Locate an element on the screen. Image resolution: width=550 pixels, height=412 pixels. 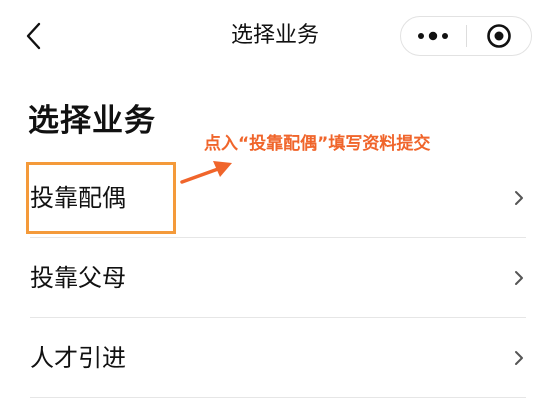
more-dots-icon is located at coordinates (433, 36).